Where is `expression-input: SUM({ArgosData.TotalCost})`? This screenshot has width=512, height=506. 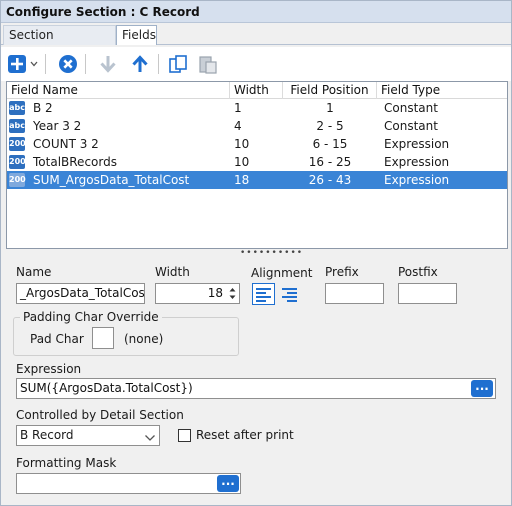 expression-input: SUM({ArgosData.TotalCost}) is located at coordinates (256, 388).